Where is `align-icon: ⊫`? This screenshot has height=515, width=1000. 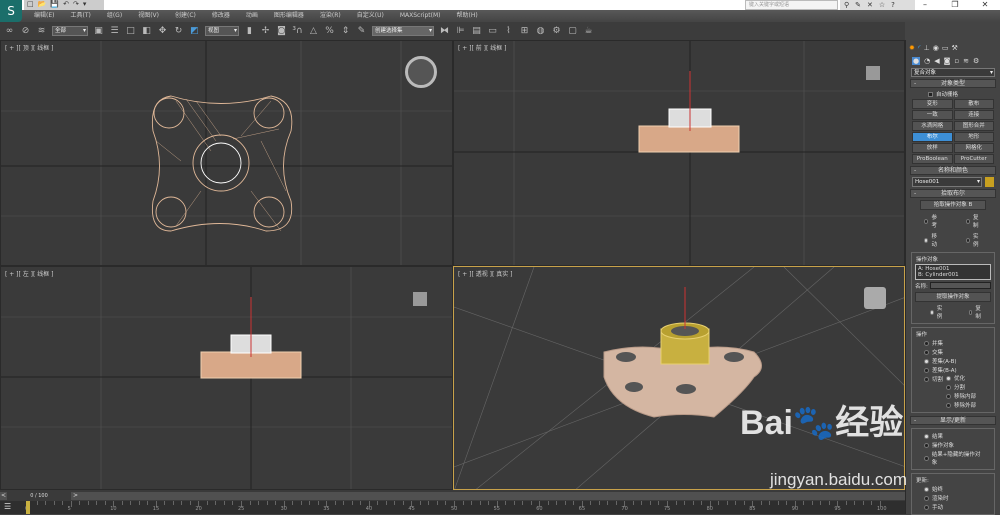 align-icon: ⊫ is located at coordinates (460, 31).